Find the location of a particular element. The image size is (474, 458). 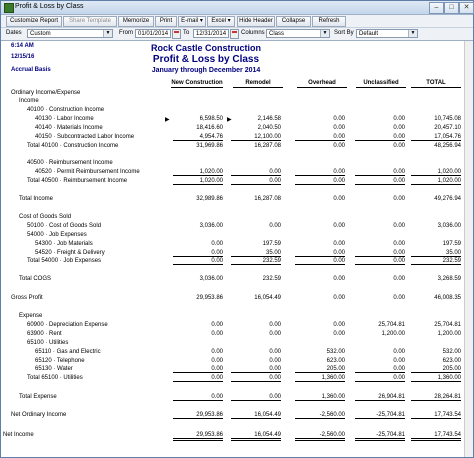

sortby-dropdown: Default ▼ is located at coordinates (387, 33).